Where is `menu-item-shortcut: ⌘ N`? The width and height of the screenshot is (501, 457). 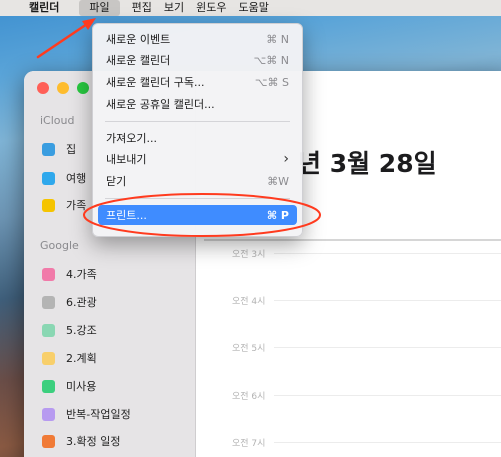 menu-item-shortcut: ⌘ N is located at coordinates (277, 39).